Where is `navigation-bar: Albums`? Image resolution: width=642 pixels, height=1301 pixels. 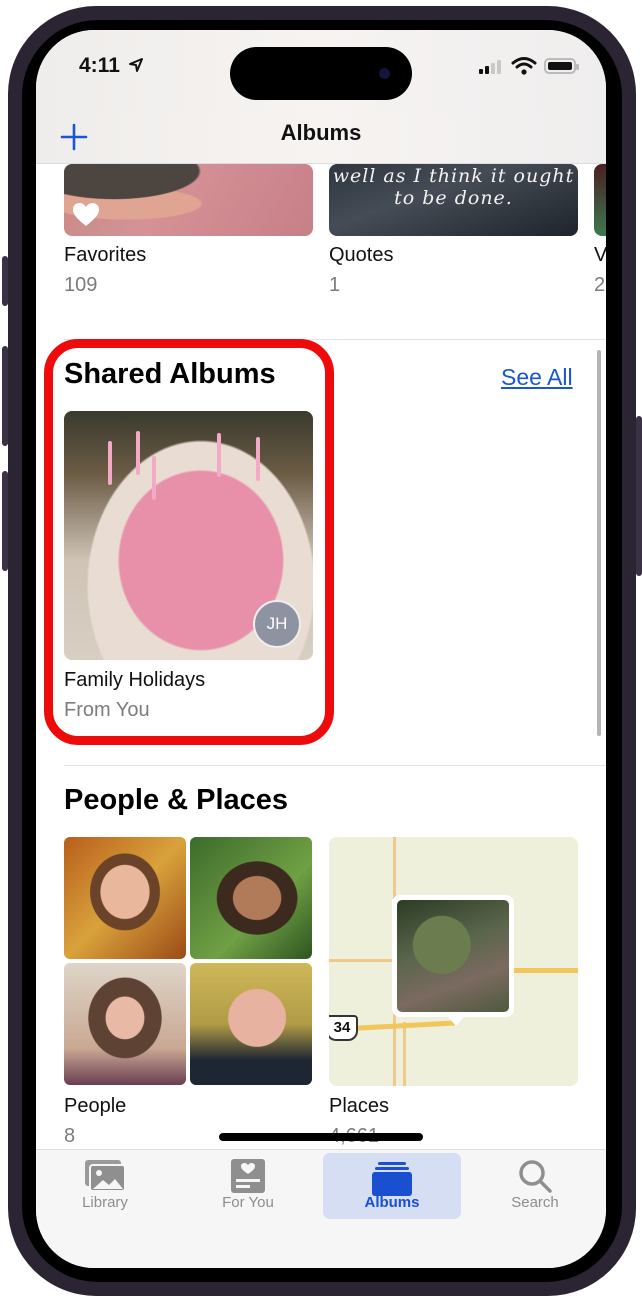 navigation-bar: Albums is located at coordinates (321, 139).